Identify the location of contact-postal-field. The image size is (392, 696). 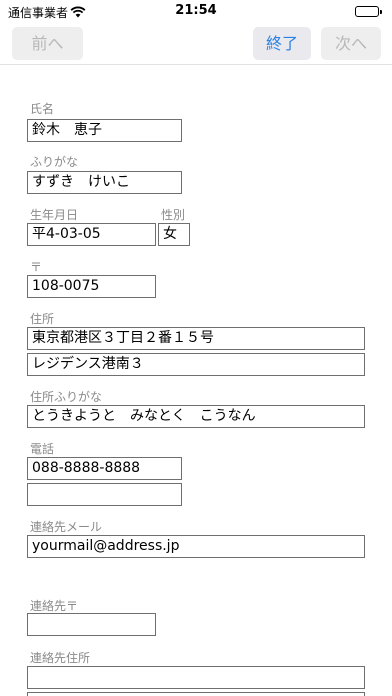
(91, 624).